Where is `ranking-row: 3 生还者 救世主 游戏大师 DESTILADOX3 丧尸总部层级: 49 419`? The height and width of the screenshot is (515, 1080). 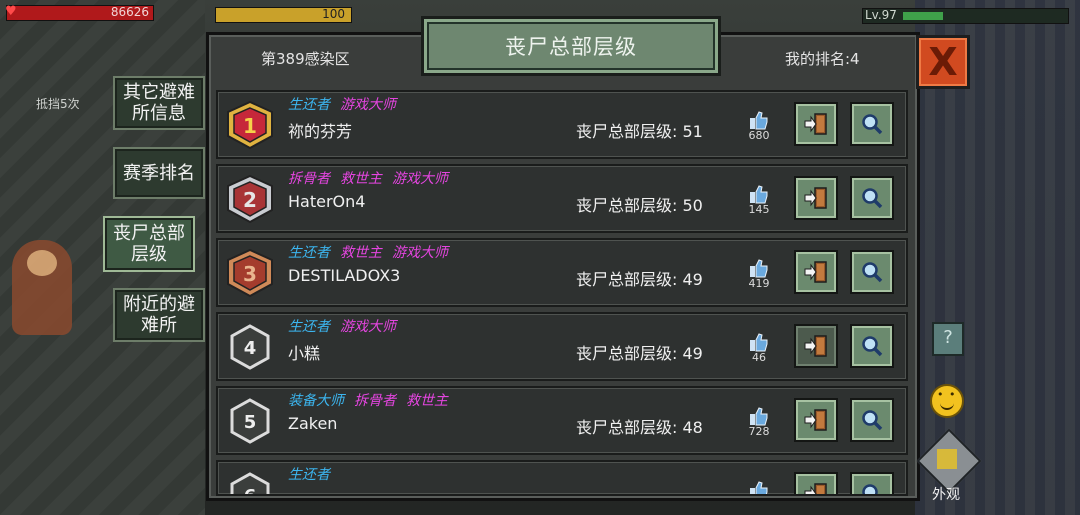
ranking-row: 3 生还者 救世主 游戏大师 DESTILADOX3 丧尸总部层级: 49 419 is located at coordinates (562, 272).